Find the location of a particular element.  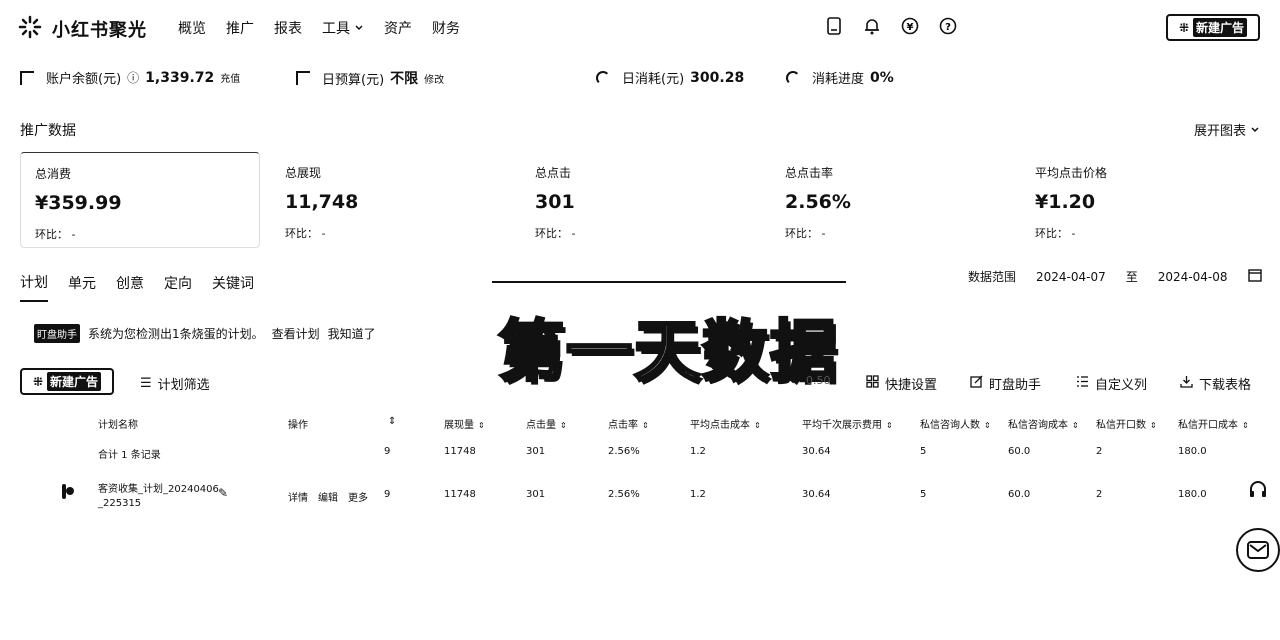

plan-filter-button: ☰ 计划筛选 is located at coordinates (175, 383).